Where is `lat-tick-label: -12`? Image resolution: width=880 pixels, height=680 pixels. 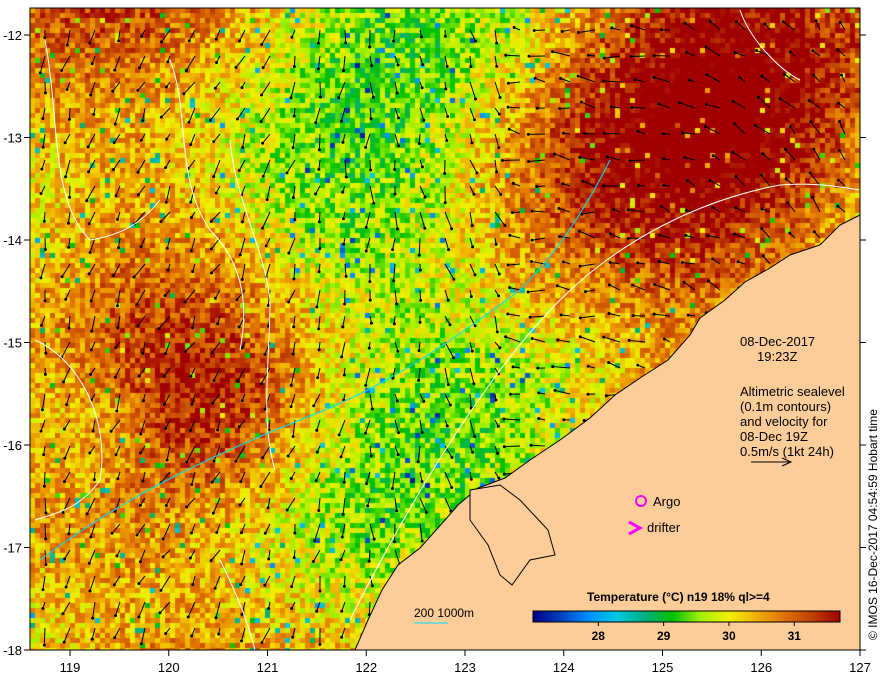 lat-tick-label: -12 is located at coordinates (12, 35).